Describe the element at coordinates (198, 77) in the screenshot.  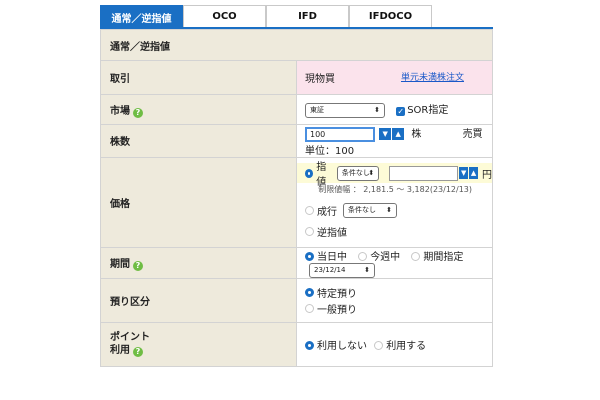
I see `trade-label: 取引` at that location.